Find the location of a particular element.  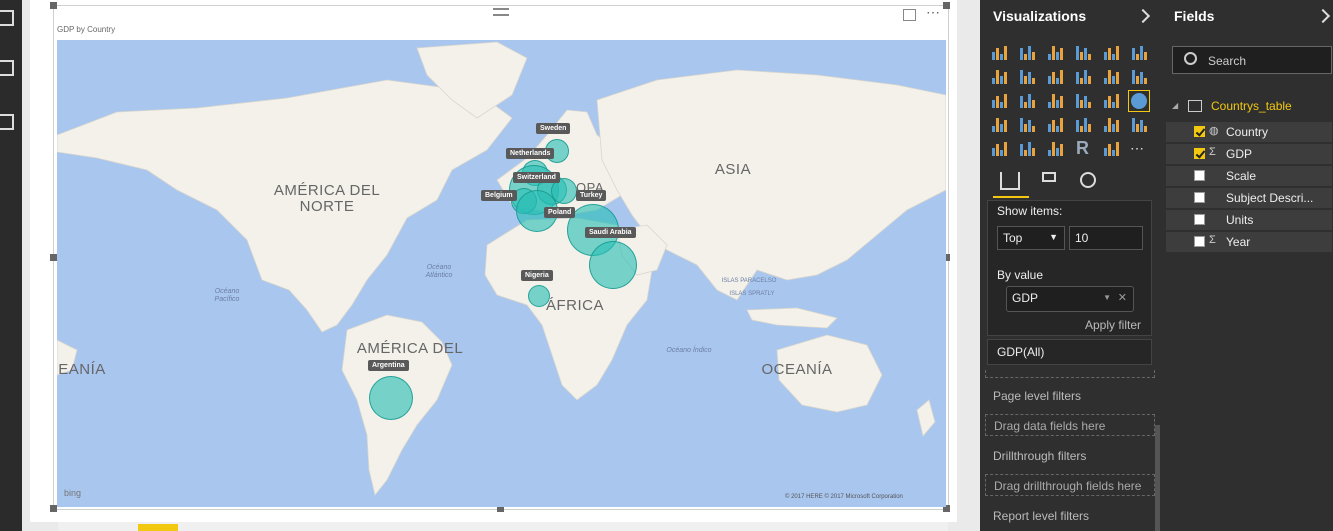

multirow-card-viz-icon is located at coordinates (1112, 125).